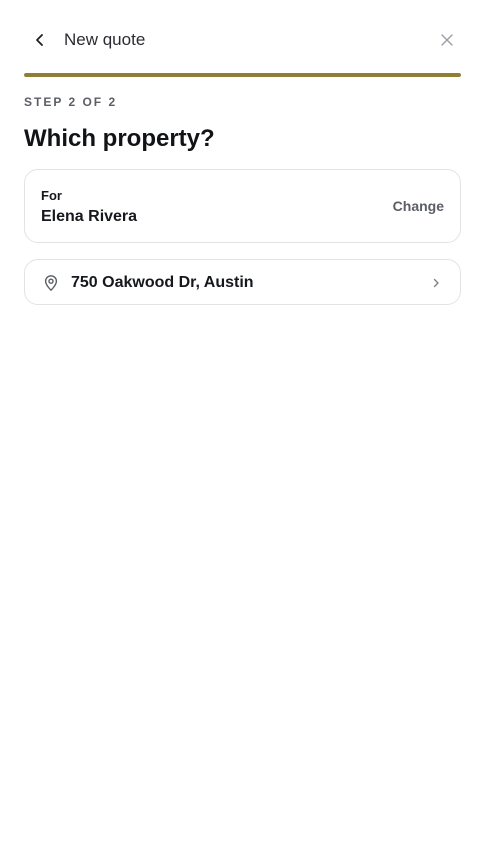 This screenshot has width=500, height=845. Describe the element at coordinates (71, 102) in the screenshot. I see `step-indicator: STEP 2 OF 2` at that location.